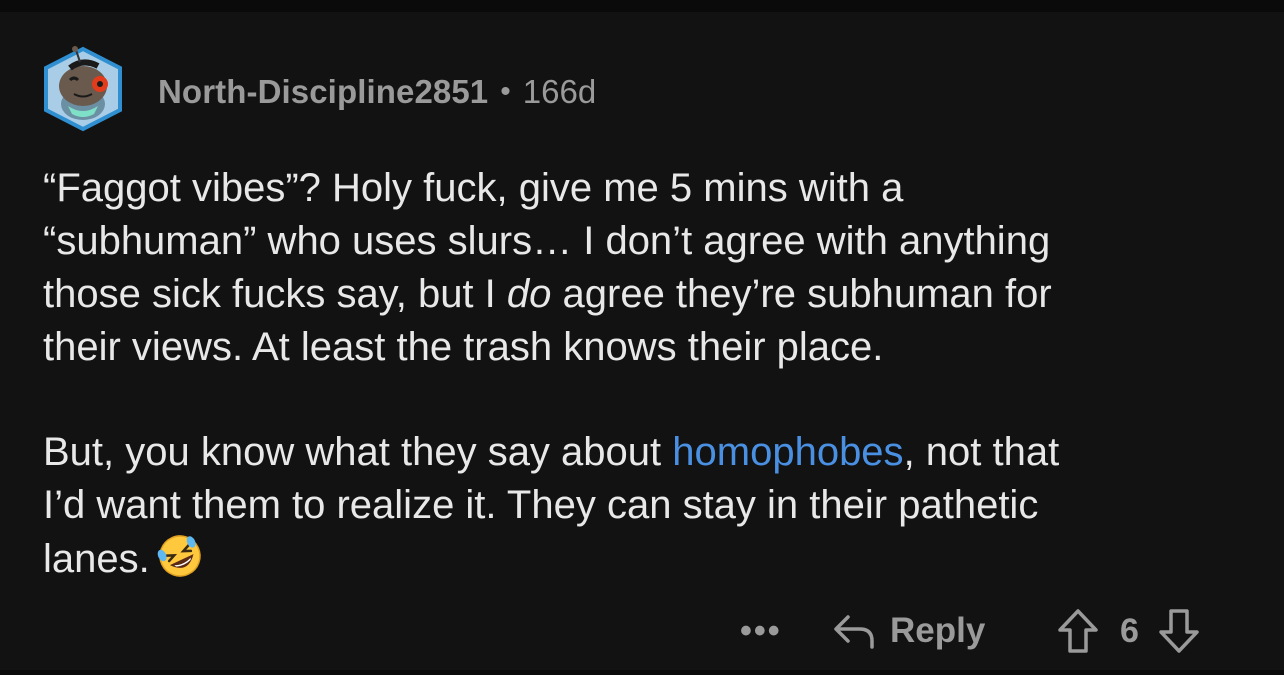  I want to click on italic-text: do, so click(529, 294).